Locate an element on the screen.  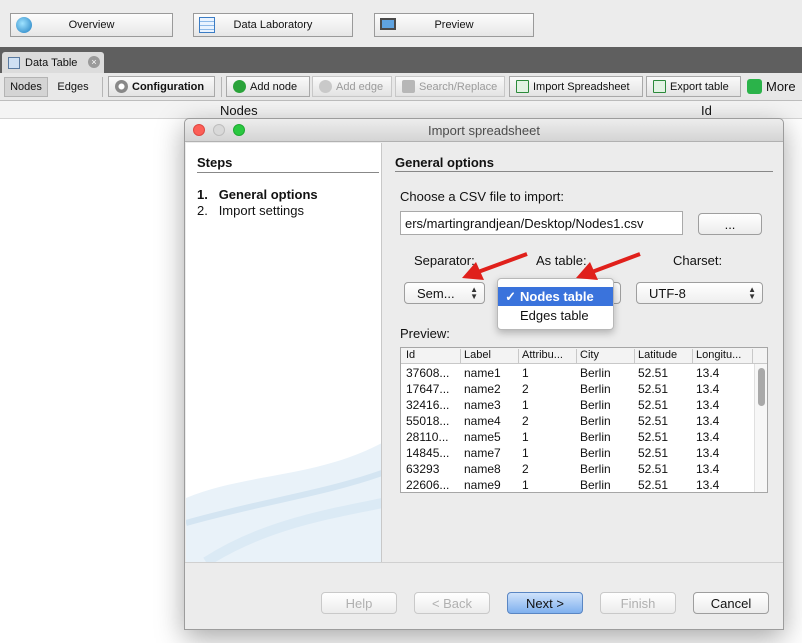
table-row: 55018... name4 2 Berlin 52.51 13.4 is located at coordinates (577, 421).